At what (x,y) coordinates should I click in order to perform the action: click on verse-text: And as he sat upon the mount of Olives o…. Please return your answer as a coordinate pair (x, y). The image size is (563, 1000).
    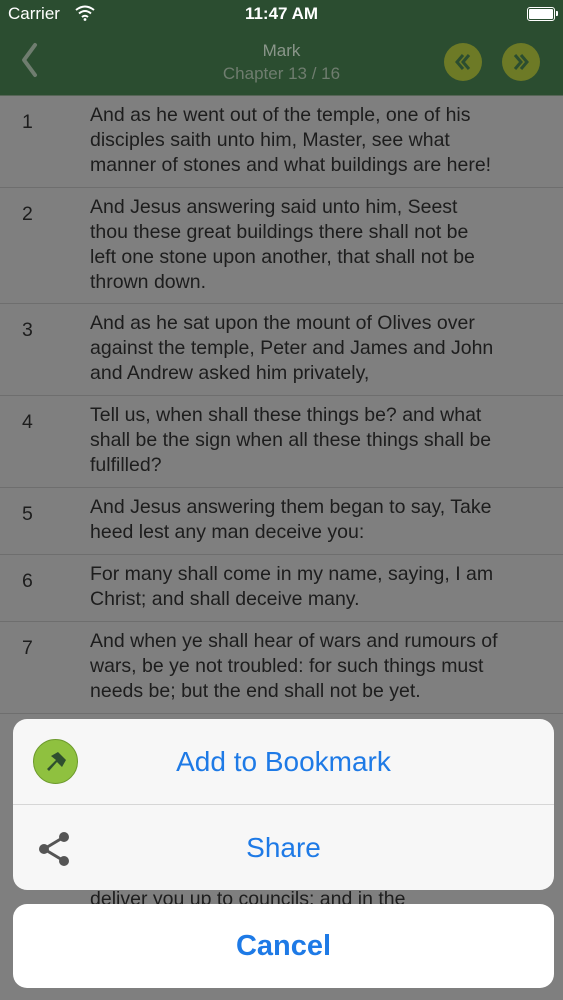
    Looking at the image, I should click on (321, 348).